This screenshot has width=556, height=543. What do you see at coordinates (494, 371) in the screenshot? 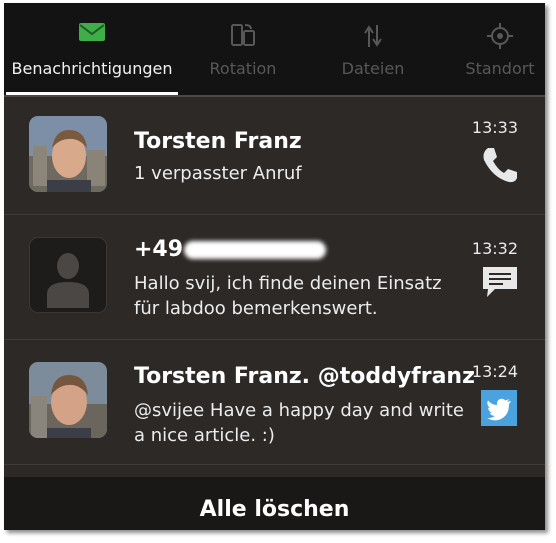
I see `notification-time: 13:24` at bounding box center [494, 371].